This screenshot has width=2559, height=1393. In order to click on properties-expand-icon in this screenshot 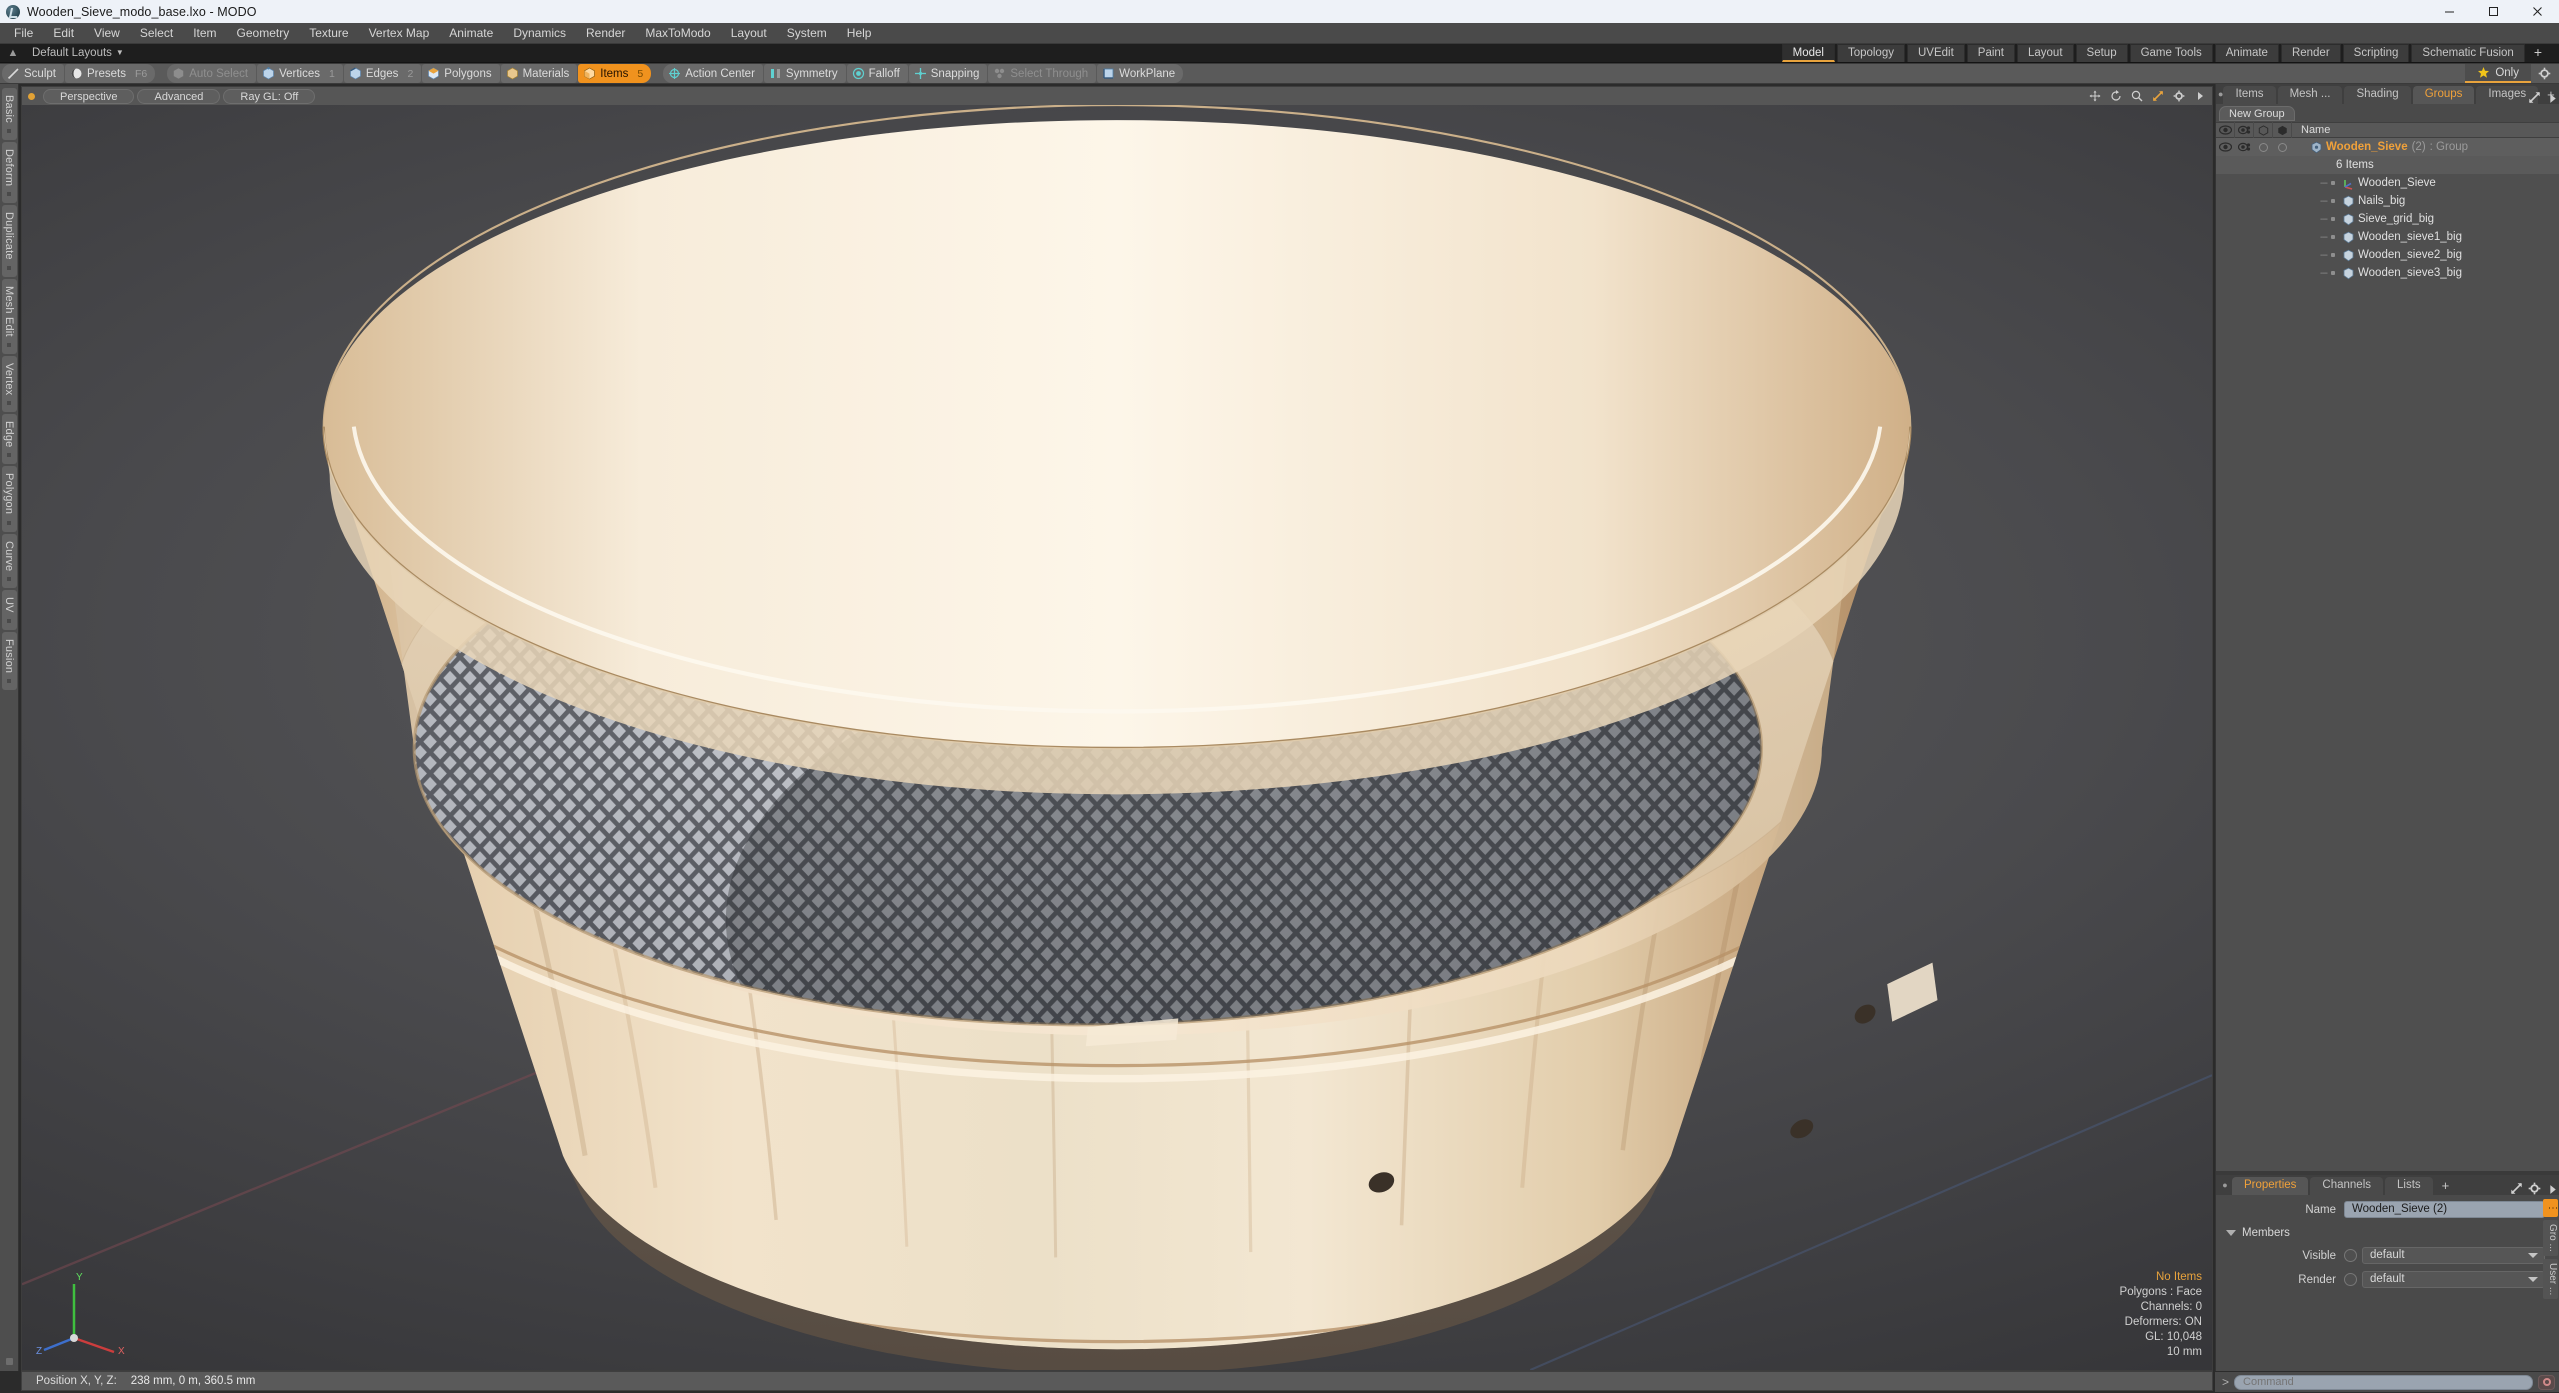, I will do `click(2516, 1188)`.